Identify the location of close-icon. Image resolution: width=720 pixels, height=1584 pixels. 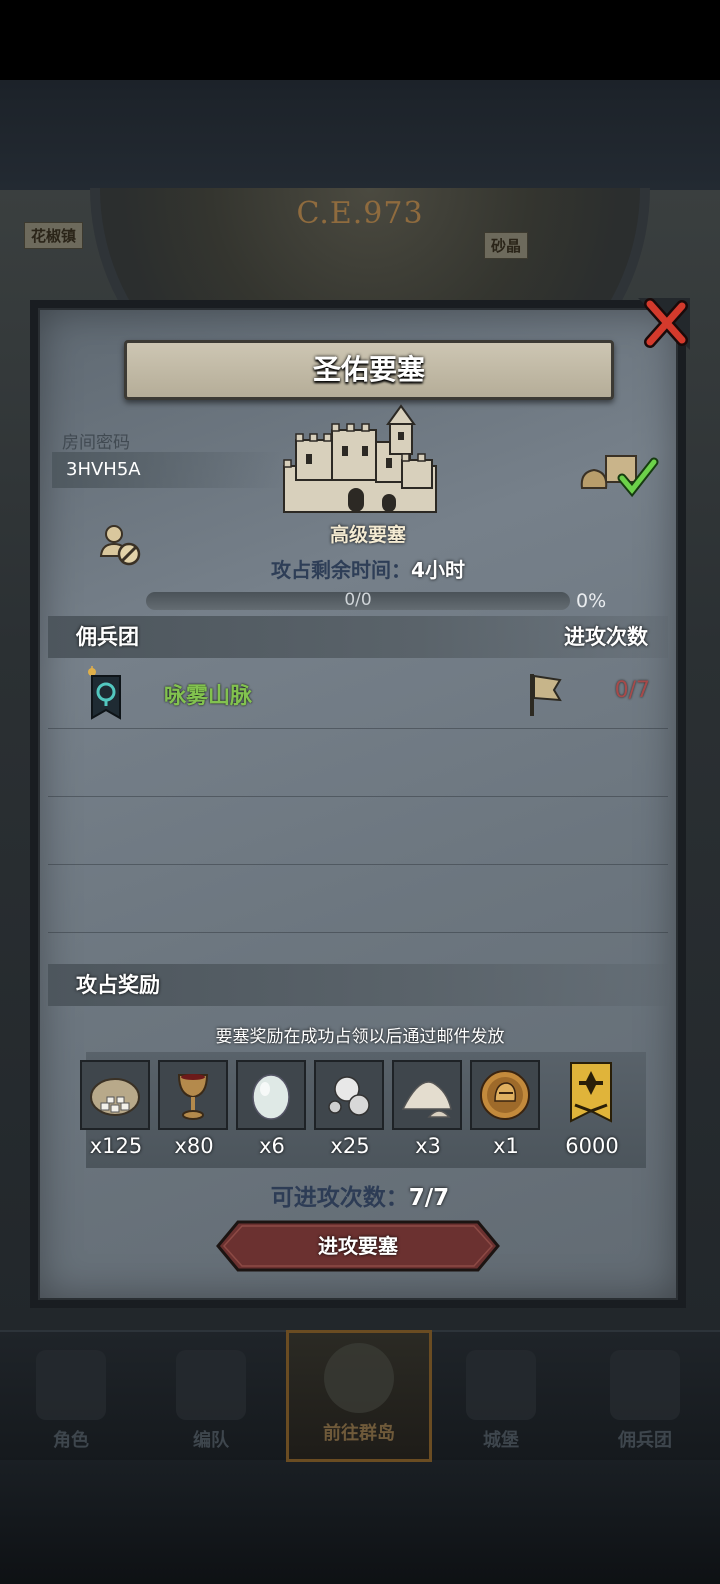
(664, 324).